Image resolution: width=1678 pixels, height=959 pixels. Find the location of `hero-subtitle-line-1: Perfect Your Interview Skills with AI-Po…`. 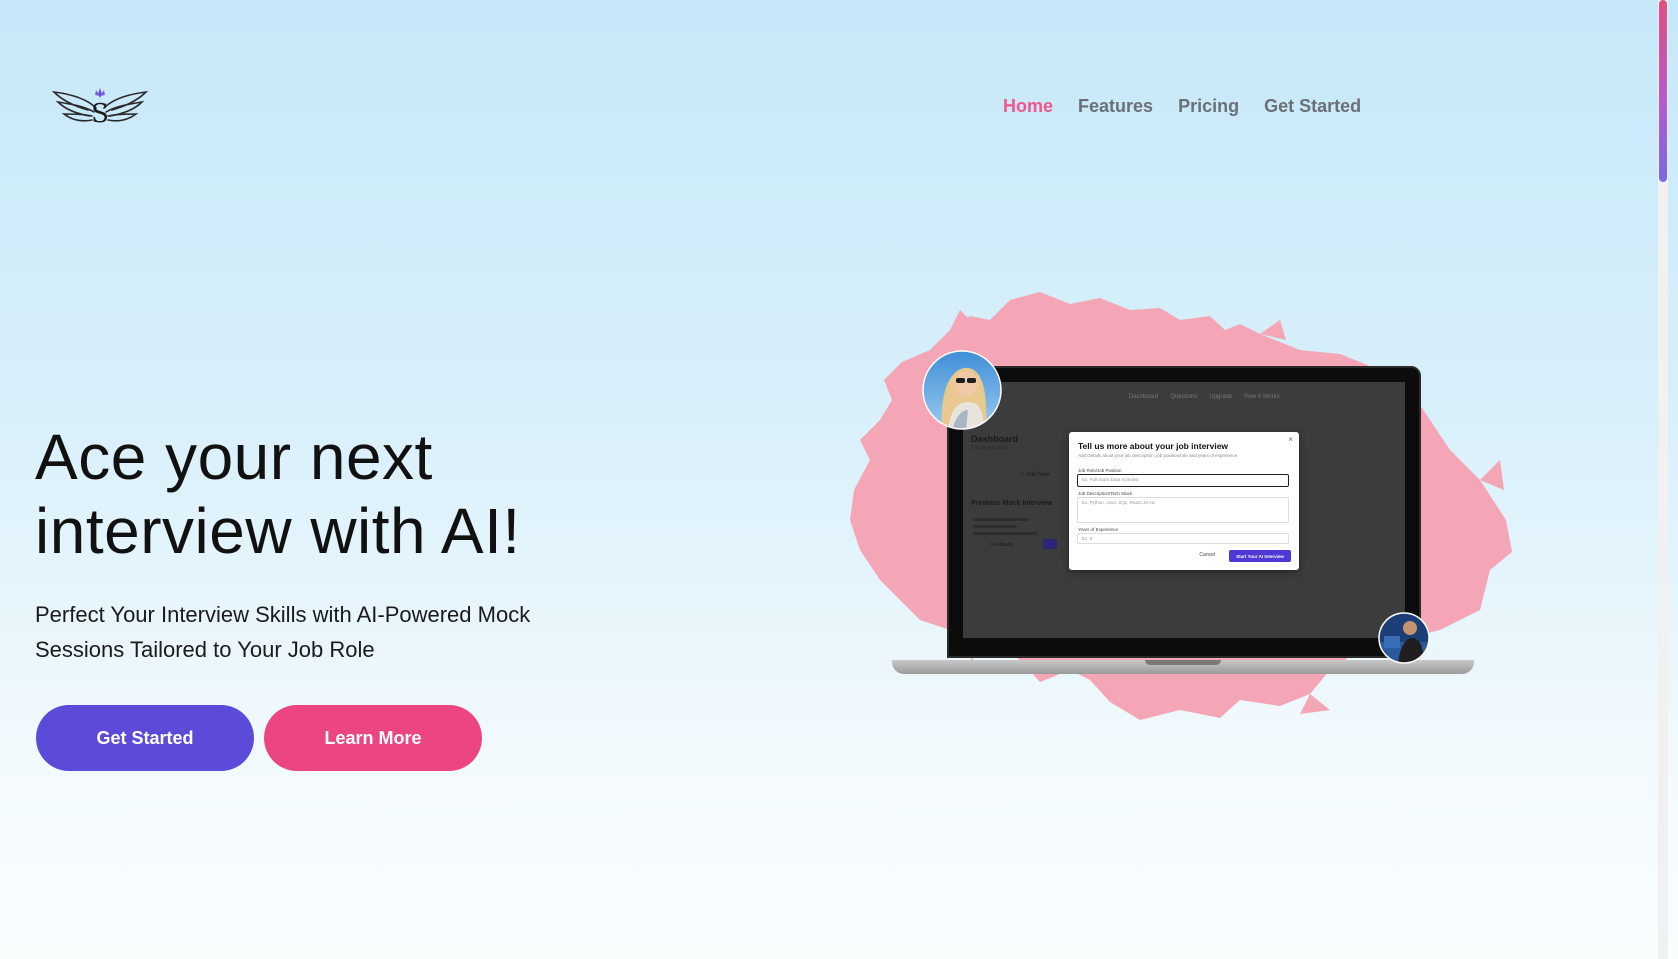

hero-subtitle-line-1: Perfect Your Interview Skills with AI-Po… is located at coordinates (283, 614).